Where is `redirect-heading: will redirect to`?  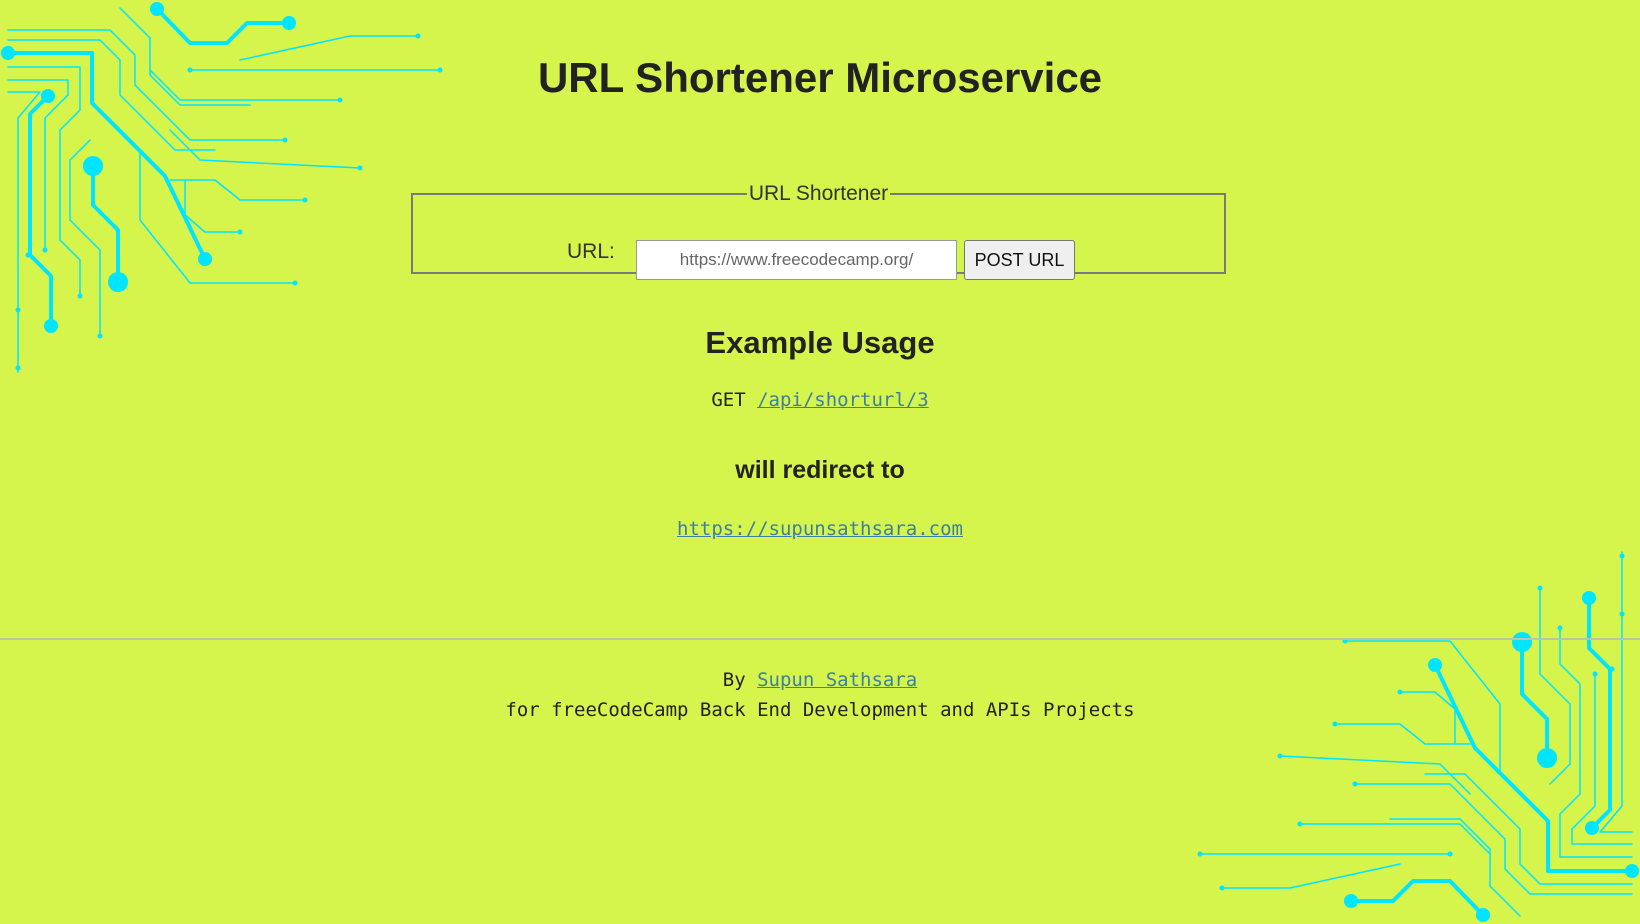 redirect-heading: will redirect to is located at coordinates (820, 470).